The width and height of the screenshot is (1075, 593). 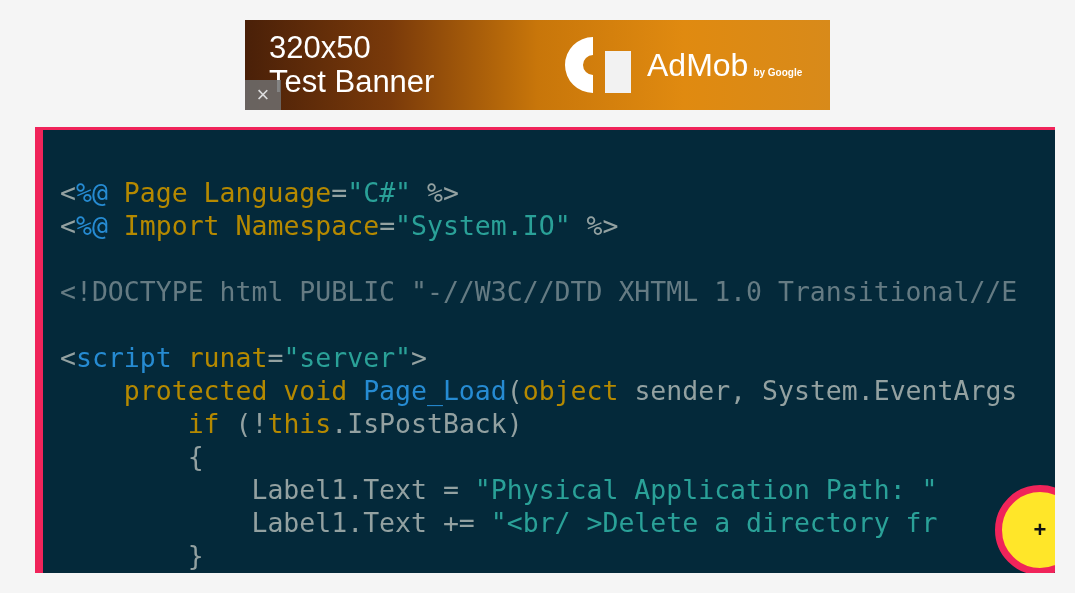 I want to click on code-line: protected void Page_Load(object sender, System.EventArgs, so click(x=570, y=390).